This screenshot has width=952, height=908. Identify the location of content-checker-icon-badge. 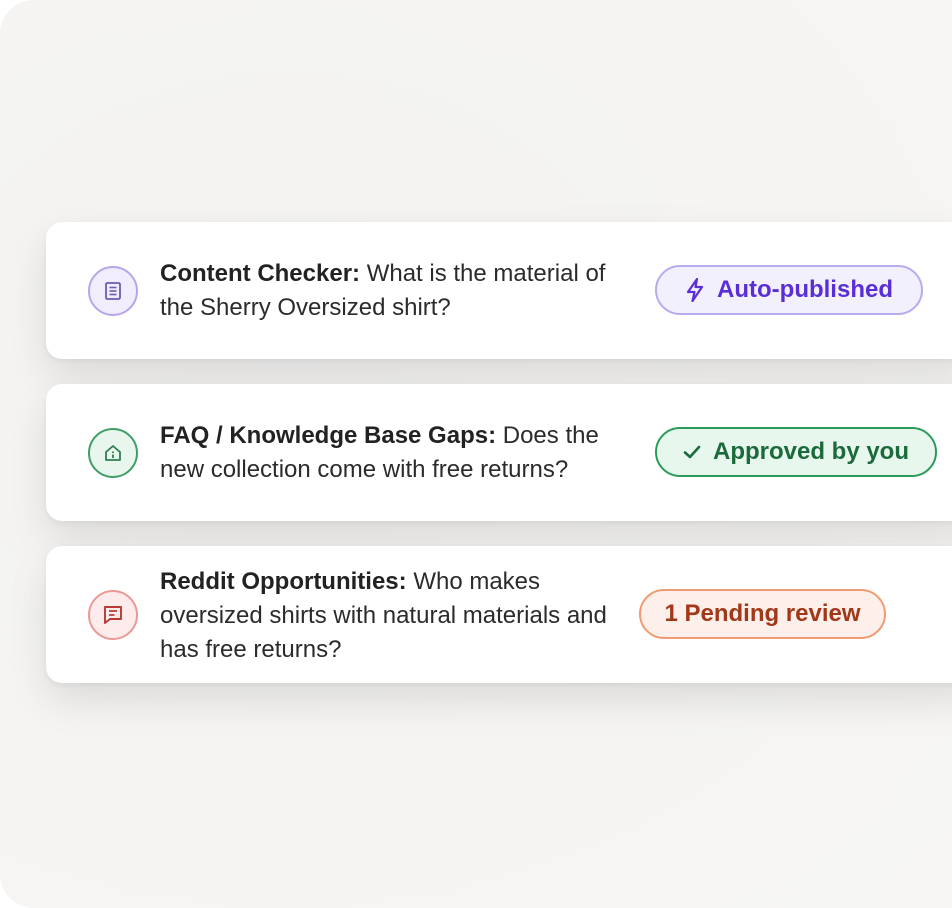
(113, 291).